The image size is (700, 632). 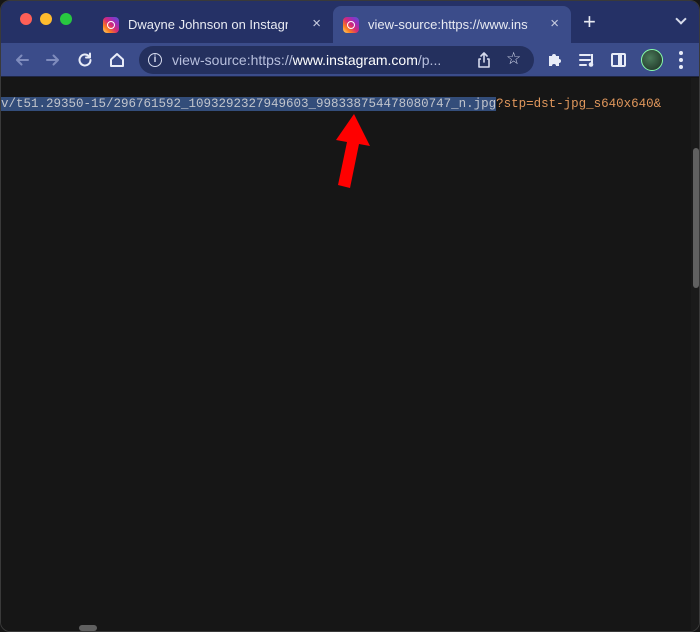 I want to click on arrow-right-icon, so click(x=52, y=60).